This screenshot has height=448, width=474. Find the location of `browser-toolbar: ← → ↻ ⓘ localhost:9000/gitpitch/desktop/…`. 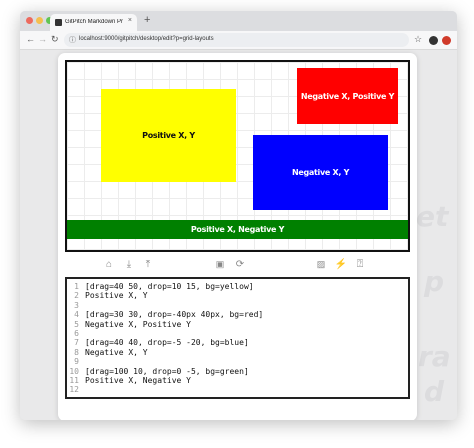

browser-toolbar: ← → ↻ ⓘ localhost:9000/gitpitch/desktop/… is located at coordinates (238, 40).